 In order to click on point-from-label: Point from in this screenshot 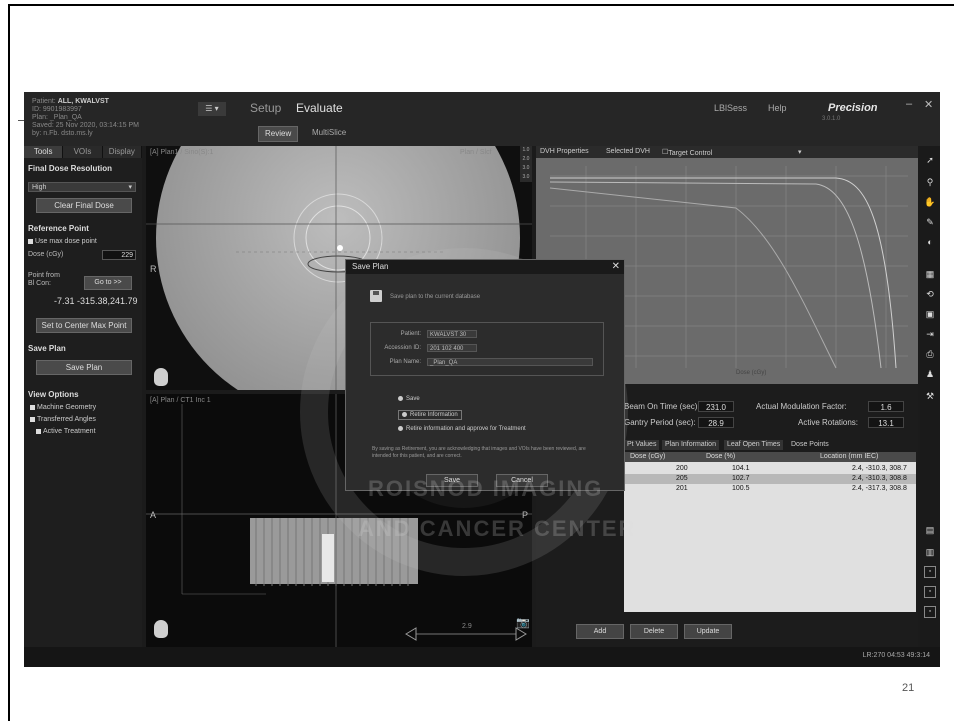, I will do `click(44, 275)`.